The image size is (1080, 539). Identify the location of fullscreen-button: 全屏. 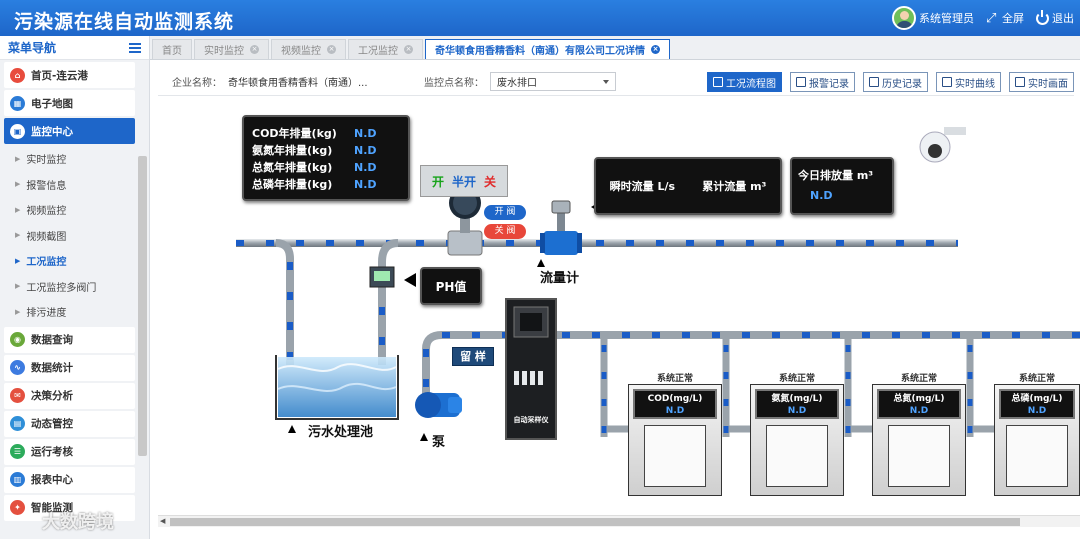
(1005, 18).